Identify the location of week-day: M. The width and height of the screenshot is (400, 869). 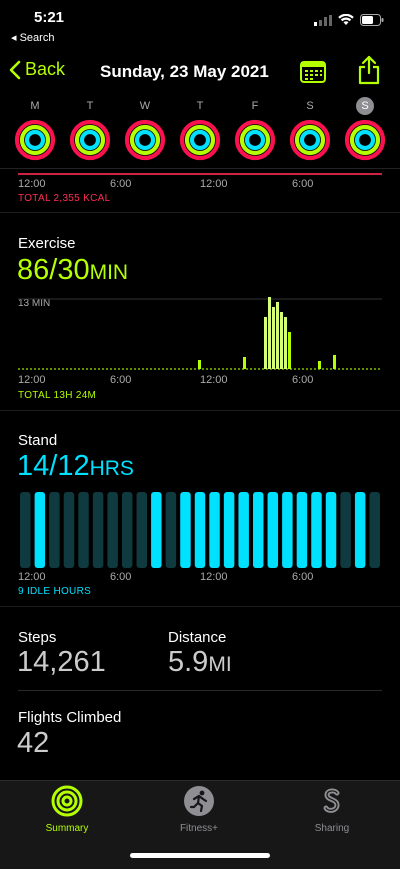
(35, 129).